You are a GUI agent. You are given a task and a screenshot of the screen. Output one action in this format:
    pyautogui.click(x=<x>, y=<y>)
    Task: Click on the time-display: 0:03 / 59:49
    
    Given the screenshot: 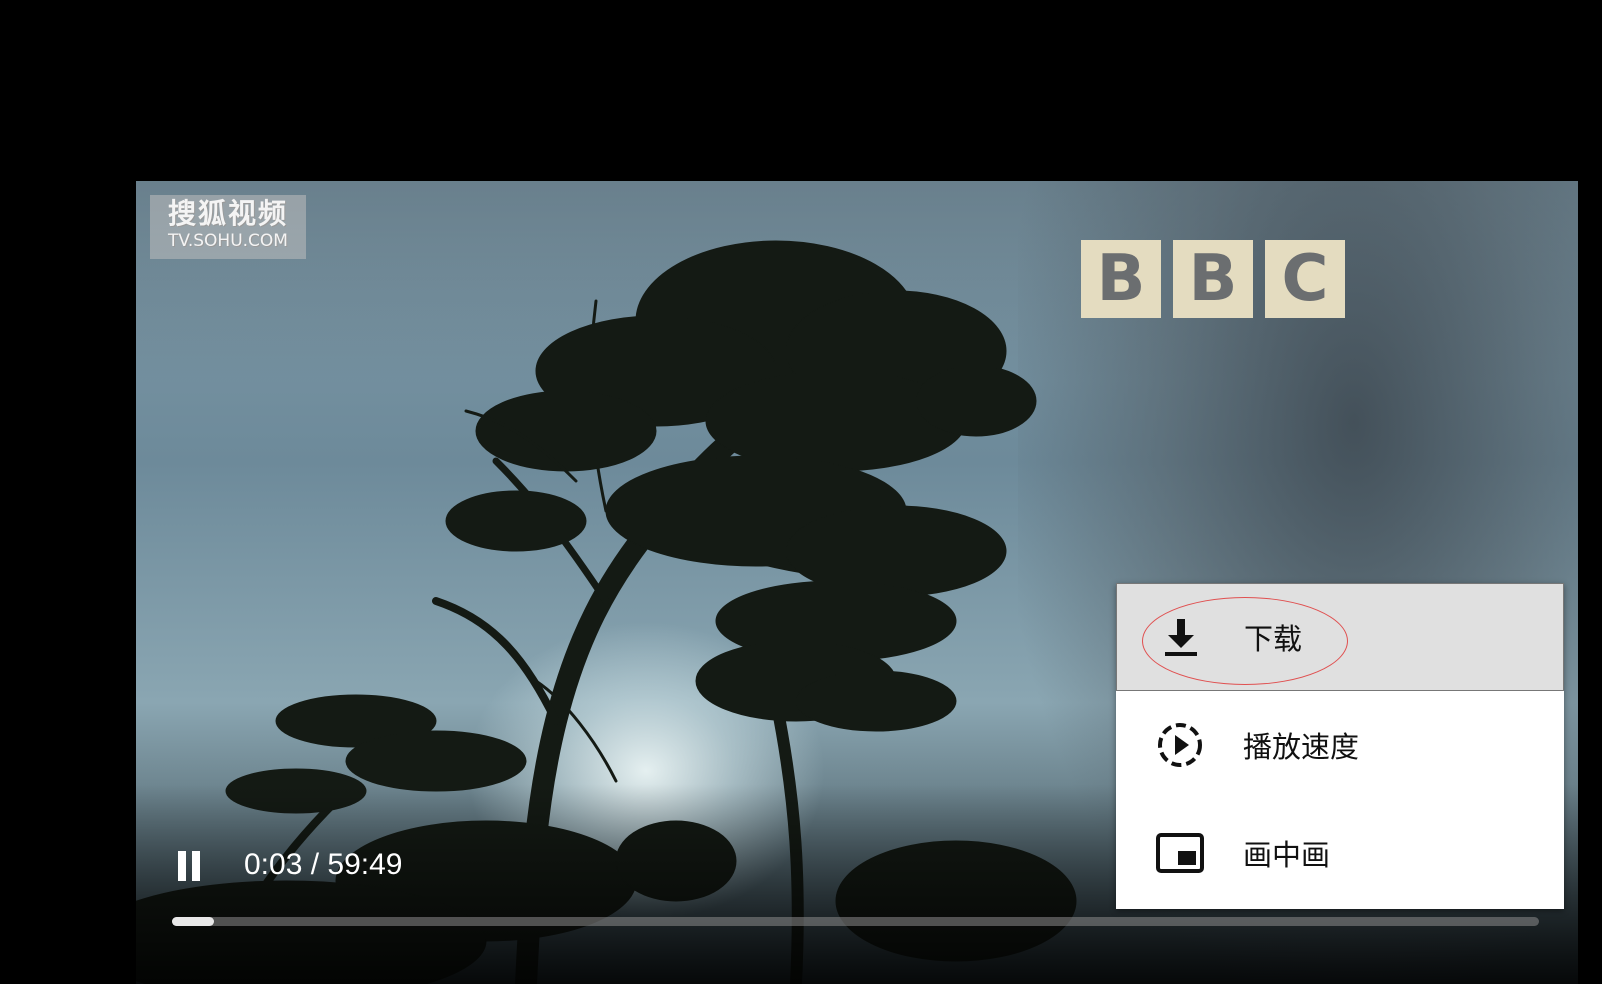 What is the action you would take?
    pyautogui.click(x=323, y=864)
    